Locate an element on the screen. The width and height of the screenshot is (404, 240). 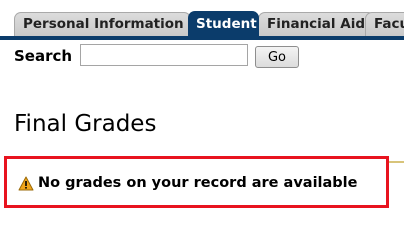
tab-label: Faculty is located at coordinates (389, 24).